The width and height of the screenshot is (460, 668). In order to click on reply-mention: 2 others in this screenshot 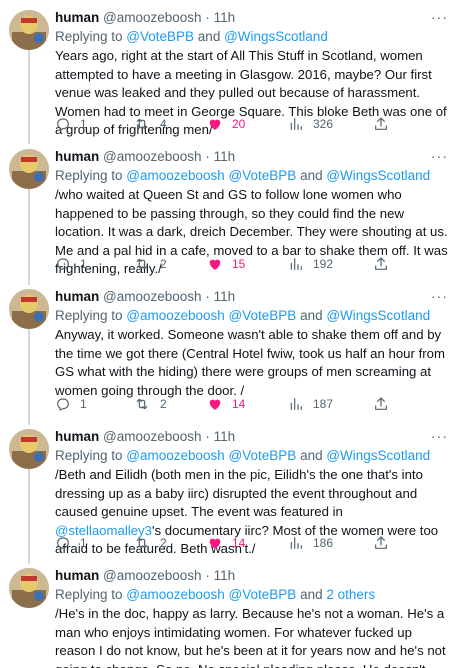, I will do `click(350, 594)`.